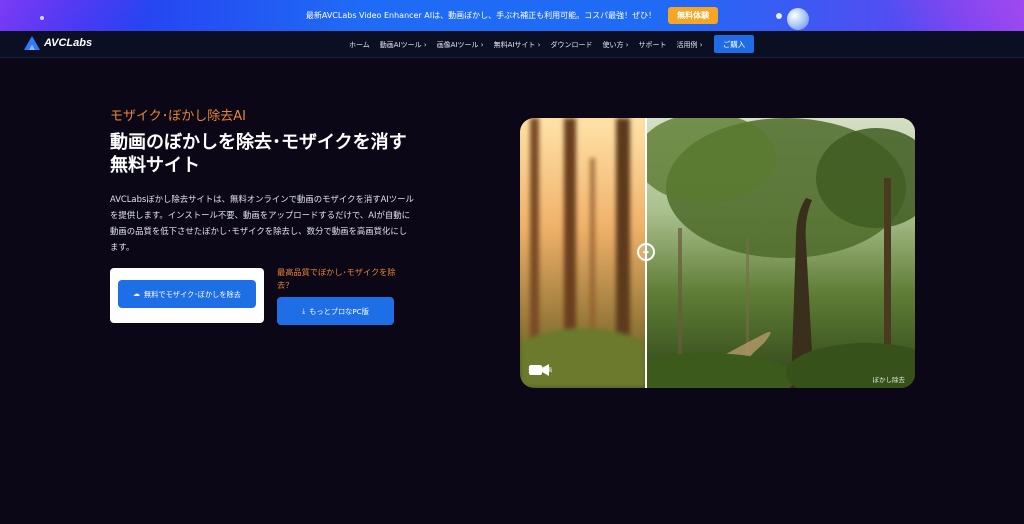 The width and height of the screenshot is (1024, 524). What do you see at coordinates (258, 154) in the screenshot?
I see `hero-headline: 動画のぼかしを除去･モザイクを消す無料サイト` at bounding box center [258, 154].